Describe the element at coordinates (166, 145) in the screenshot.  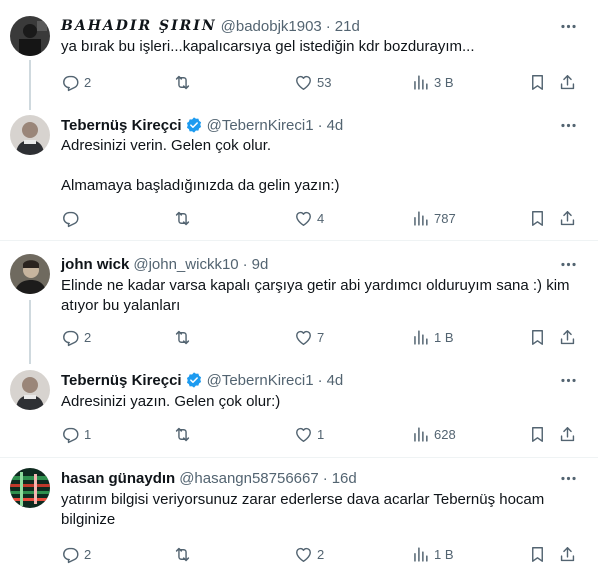
I see `tweet-line: Adresinizi verin. Gelen çok olur.` at that location.